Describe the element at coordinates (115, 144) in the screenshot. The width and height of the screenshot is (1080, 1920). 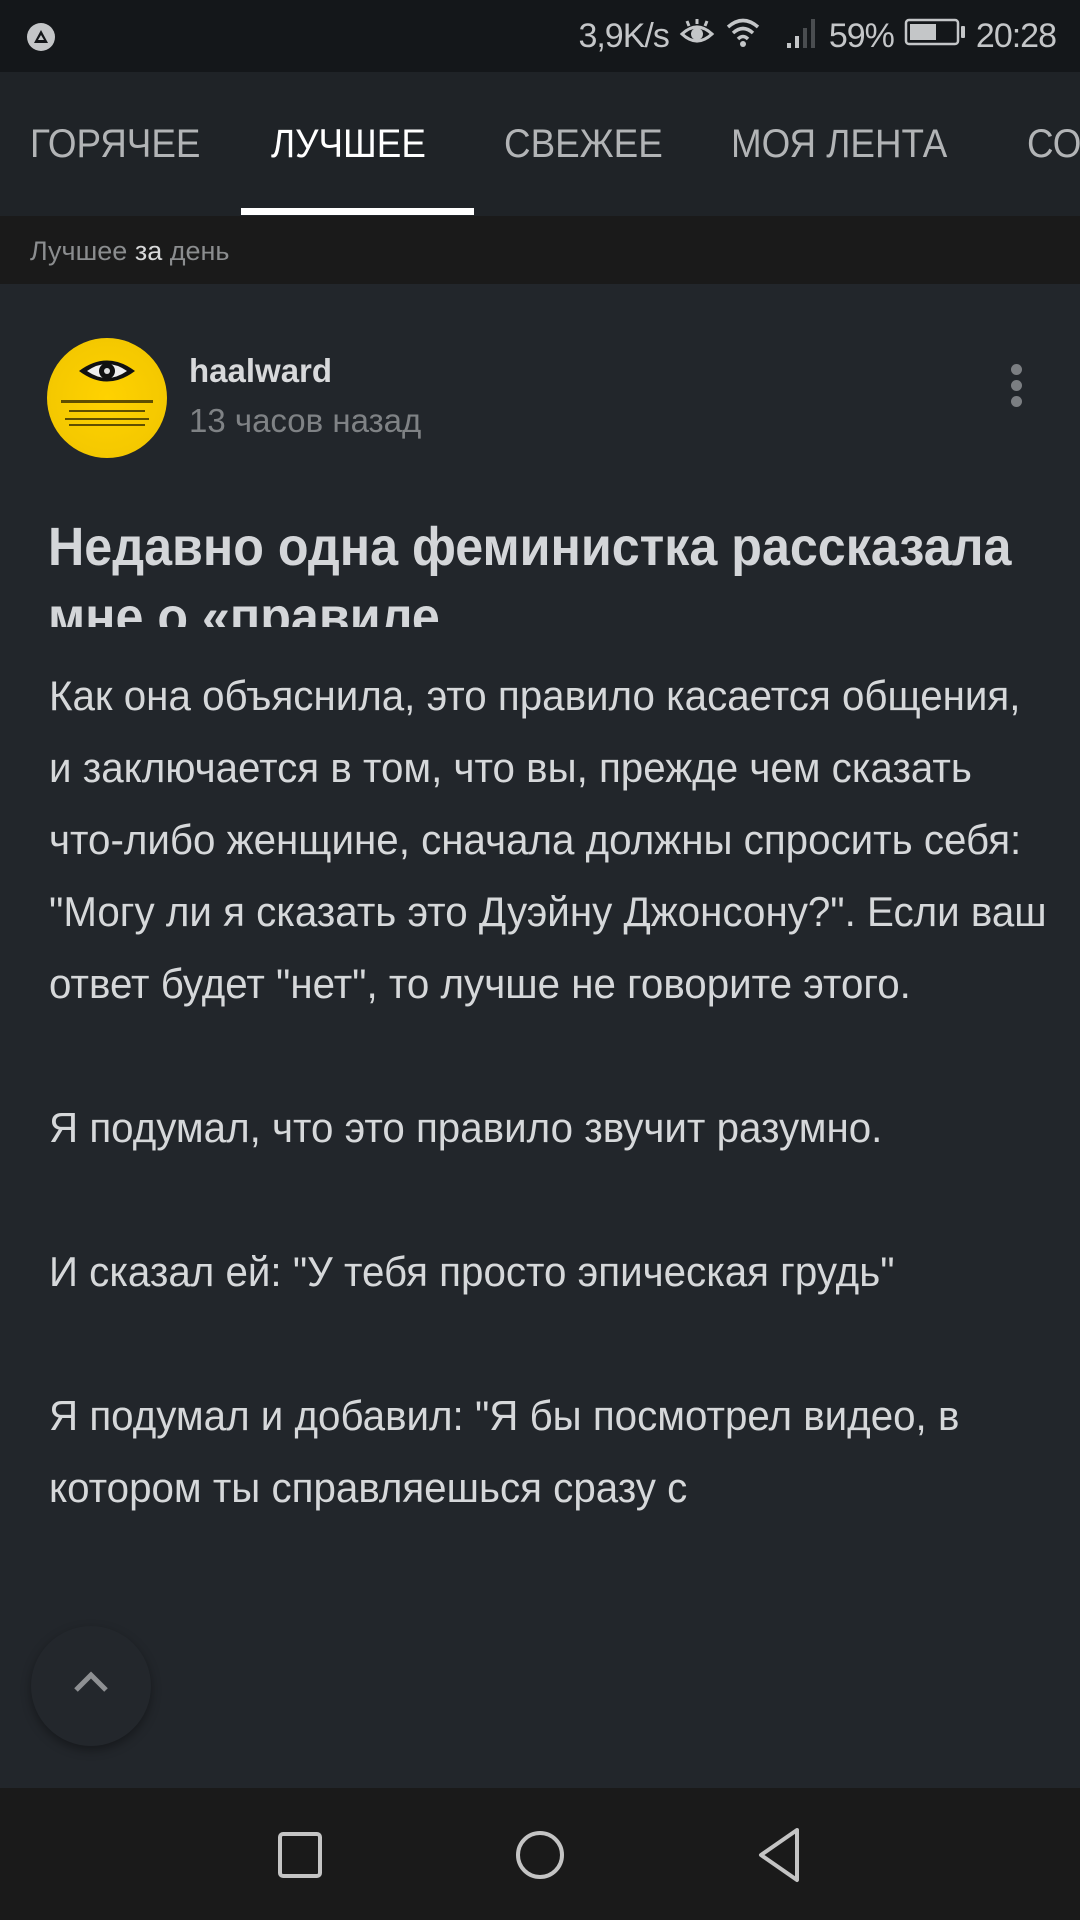
I see `tab-hot: ГОРЯЧЕЕ` at that location.